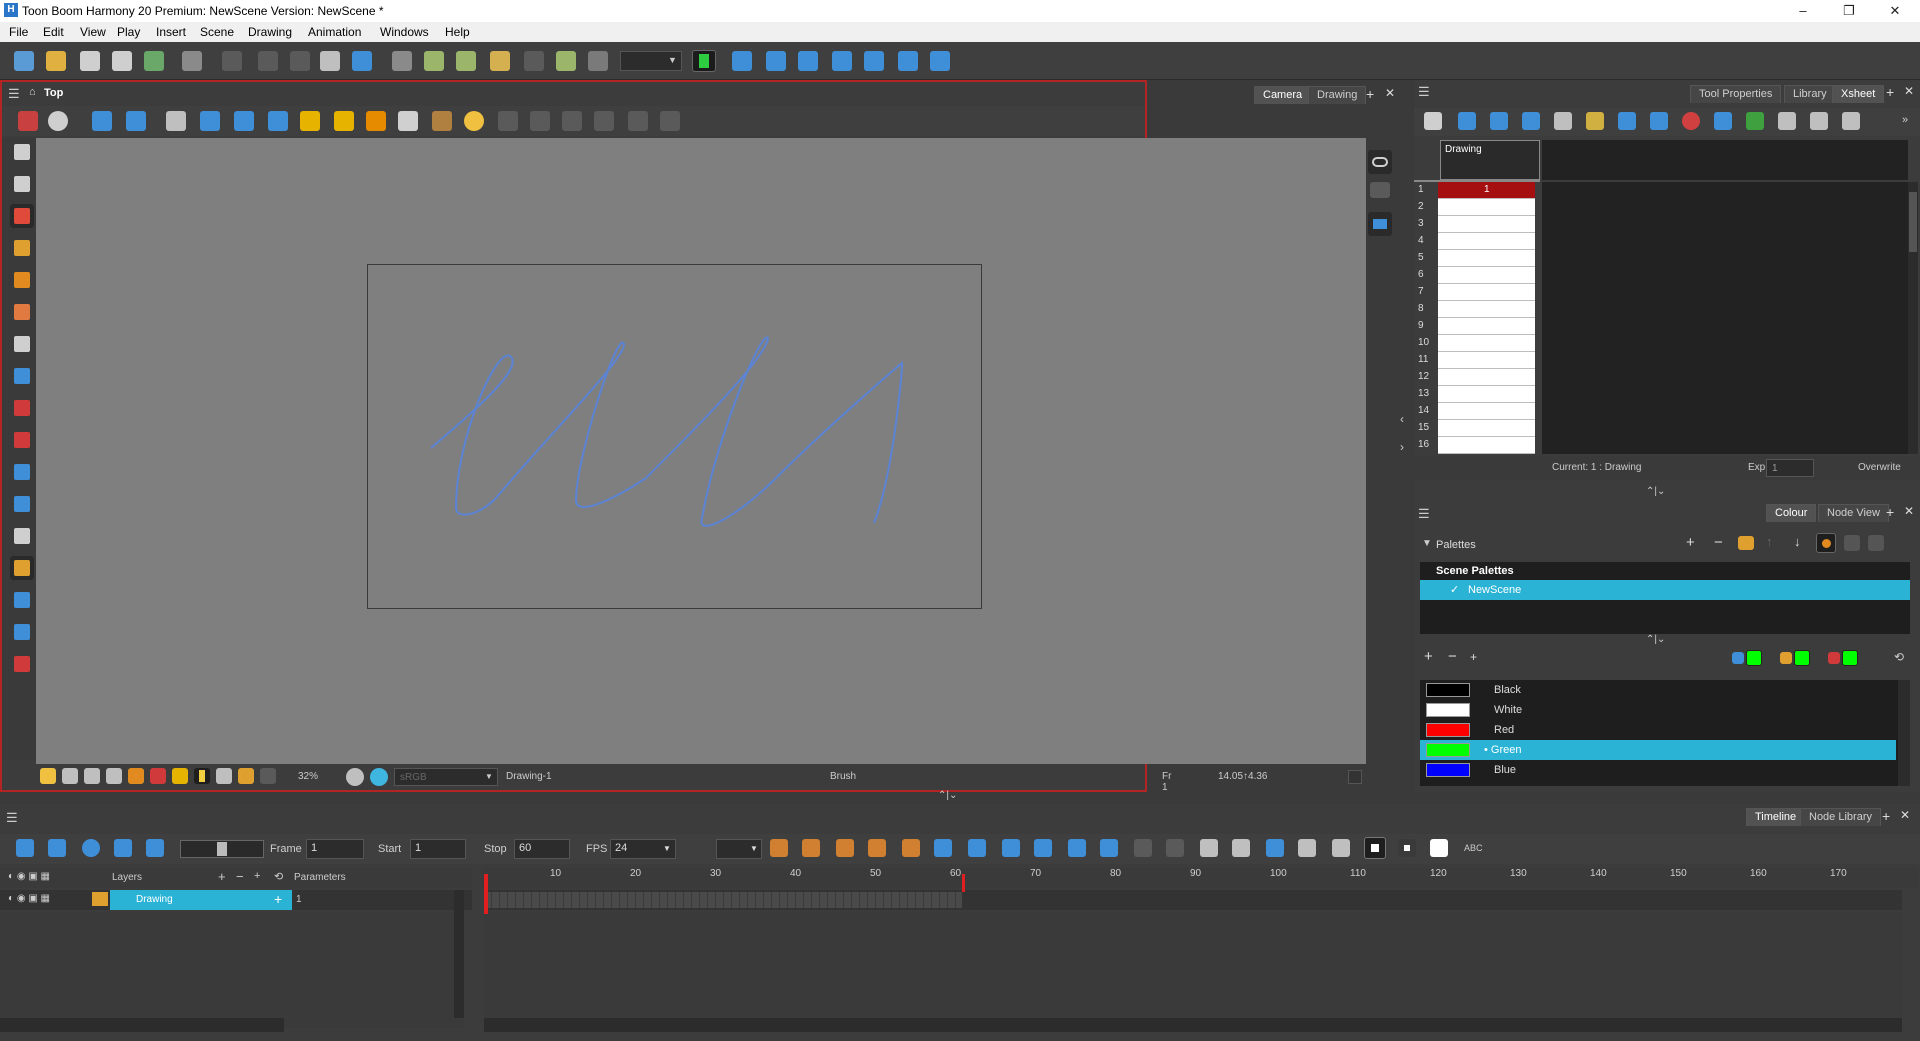 The width and height of the screenshot is (1920, 1041). What do you see at coordinates (404, 32) in the screenshot?
I see `menu-windows: Windows` at bounding box center [404, 32].